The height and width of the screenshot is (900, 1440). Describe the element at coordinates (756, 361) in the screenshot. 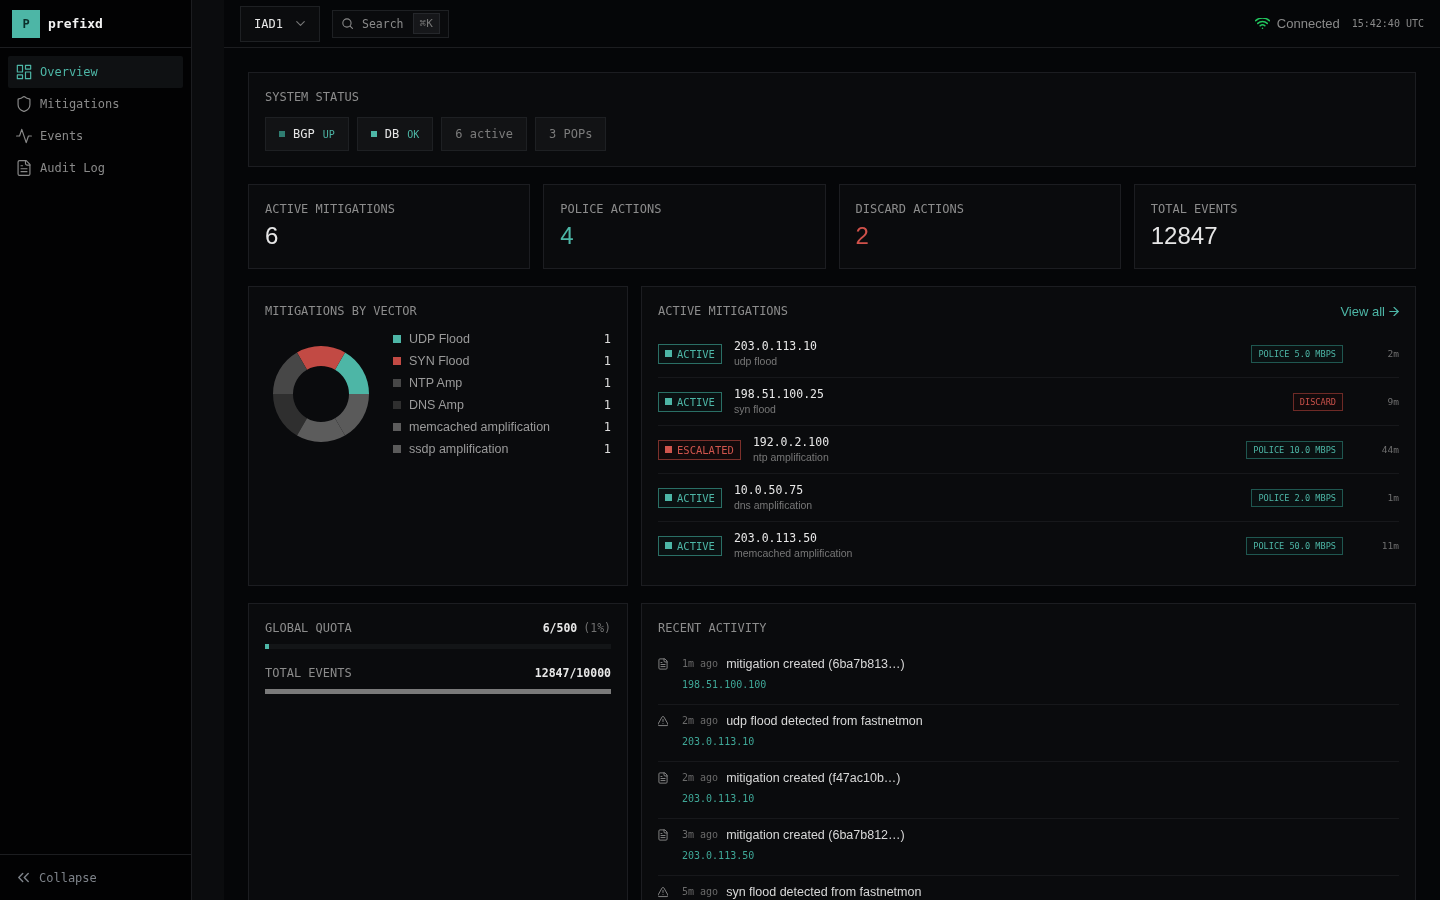

I see `attack-vector: udp flood` at that location.